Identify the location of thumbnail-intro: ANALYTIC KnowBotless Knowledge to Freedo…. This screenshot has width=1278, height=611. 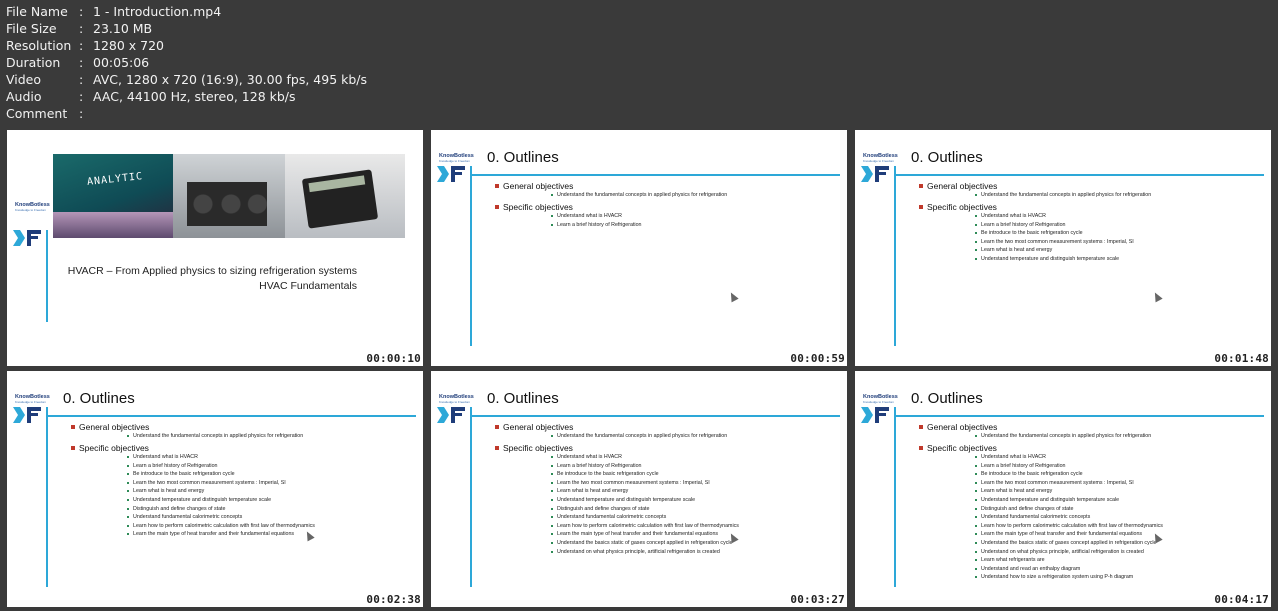
(215, 248).